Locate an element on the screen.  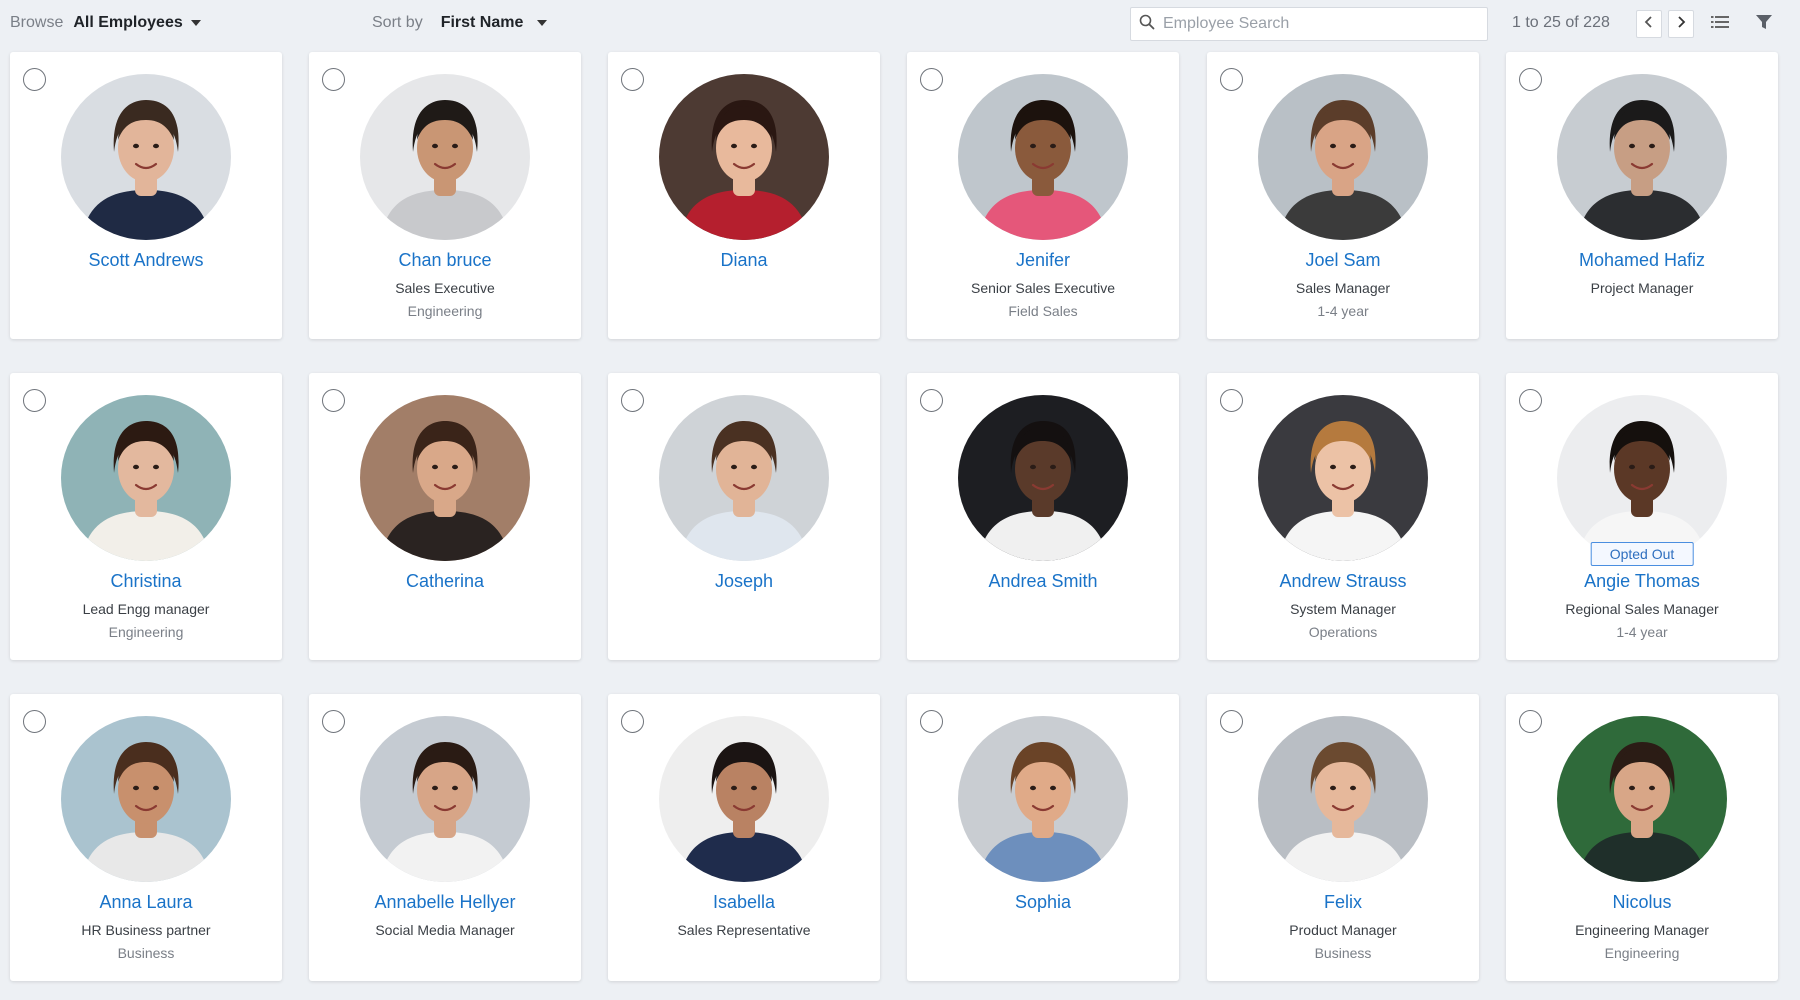
sort-dropdown: First Name is located at coordinates (494, 23).